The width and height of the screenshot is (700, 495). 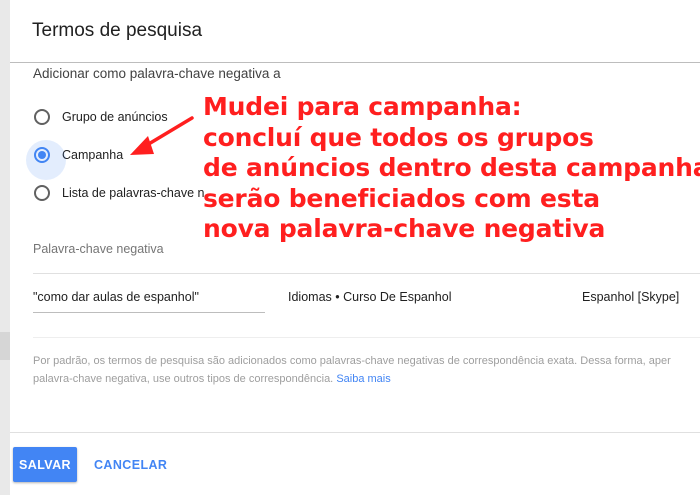 I want to click on option-keyword-list: Lista de palavras-chave n, so click(x=119, y=193).